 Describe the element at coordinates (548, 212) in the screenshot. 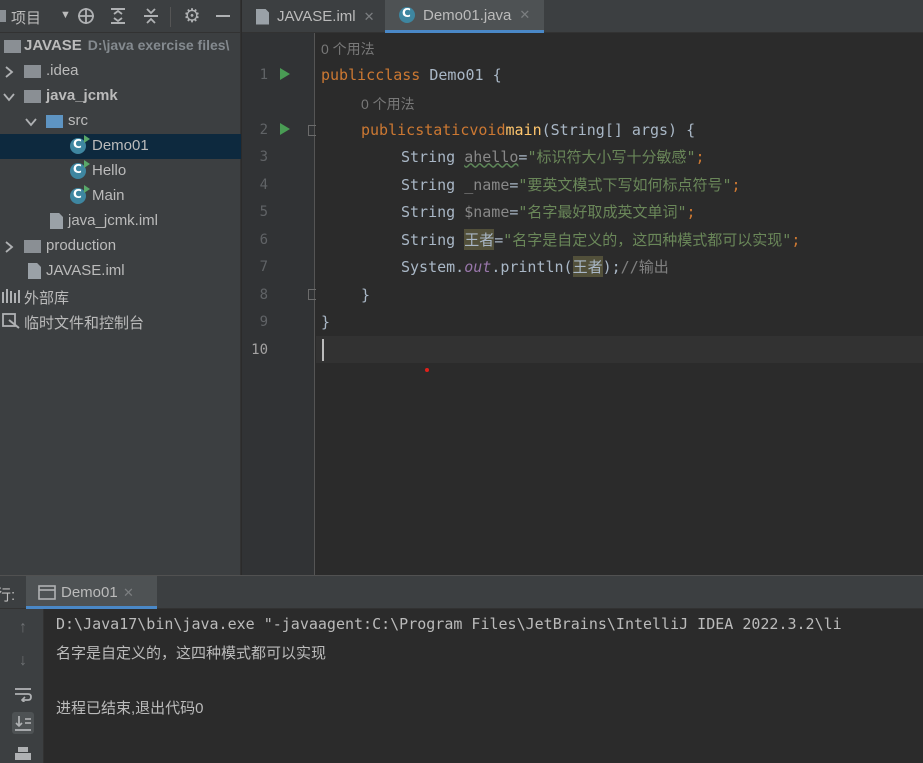

I see `code-line-5: String $name = "名字最好取成英文单词";` at that location.